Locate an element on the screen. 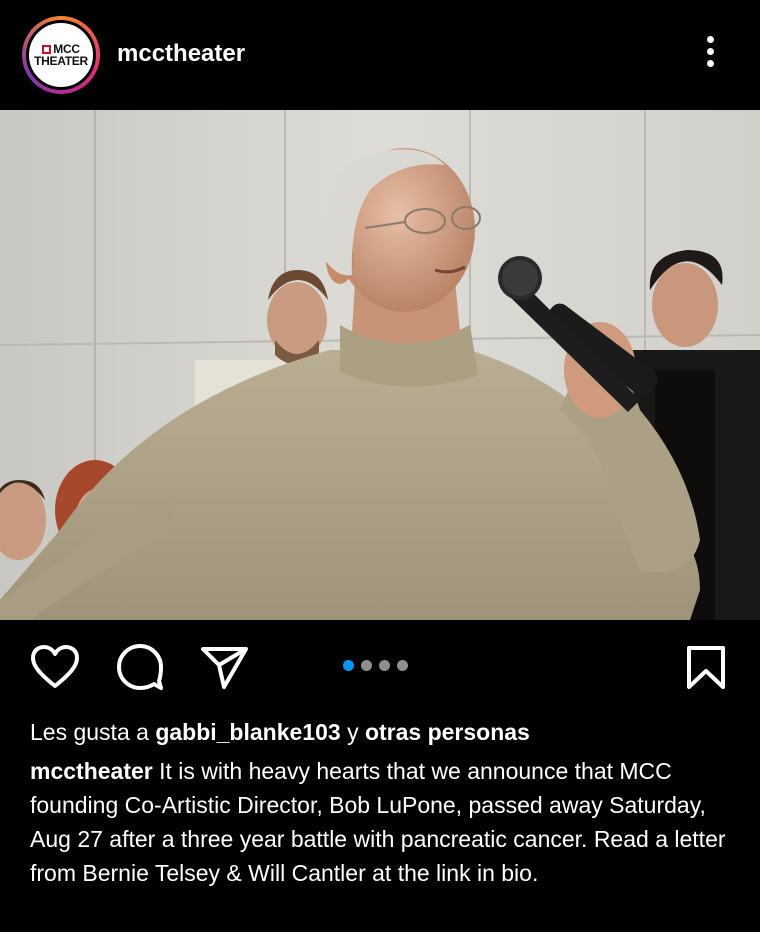 Image resolution: width=760 pixels, height=932 pixels. send-icon is located at coordinates (225, 668).